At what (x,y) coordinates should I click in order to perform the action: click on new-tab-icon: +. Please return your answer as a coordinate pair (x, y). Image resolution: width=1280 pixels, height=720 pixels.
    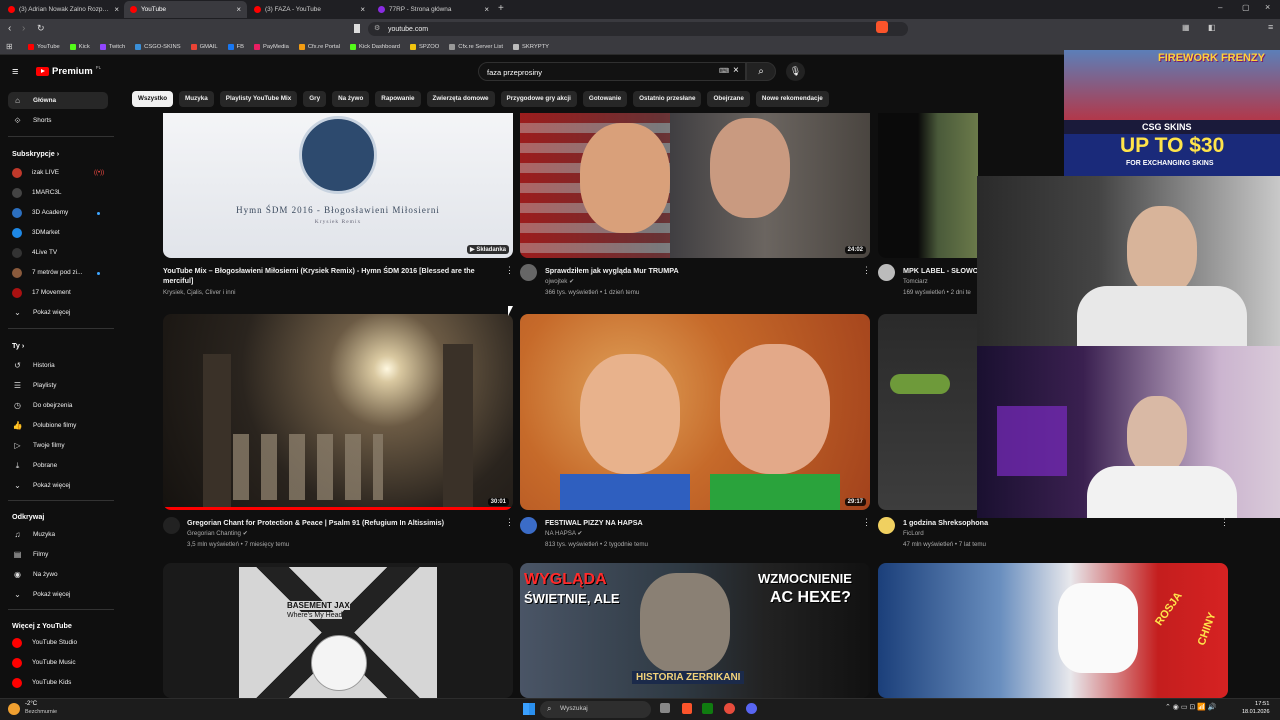
    Looking at the image, I should click on (501, 8).